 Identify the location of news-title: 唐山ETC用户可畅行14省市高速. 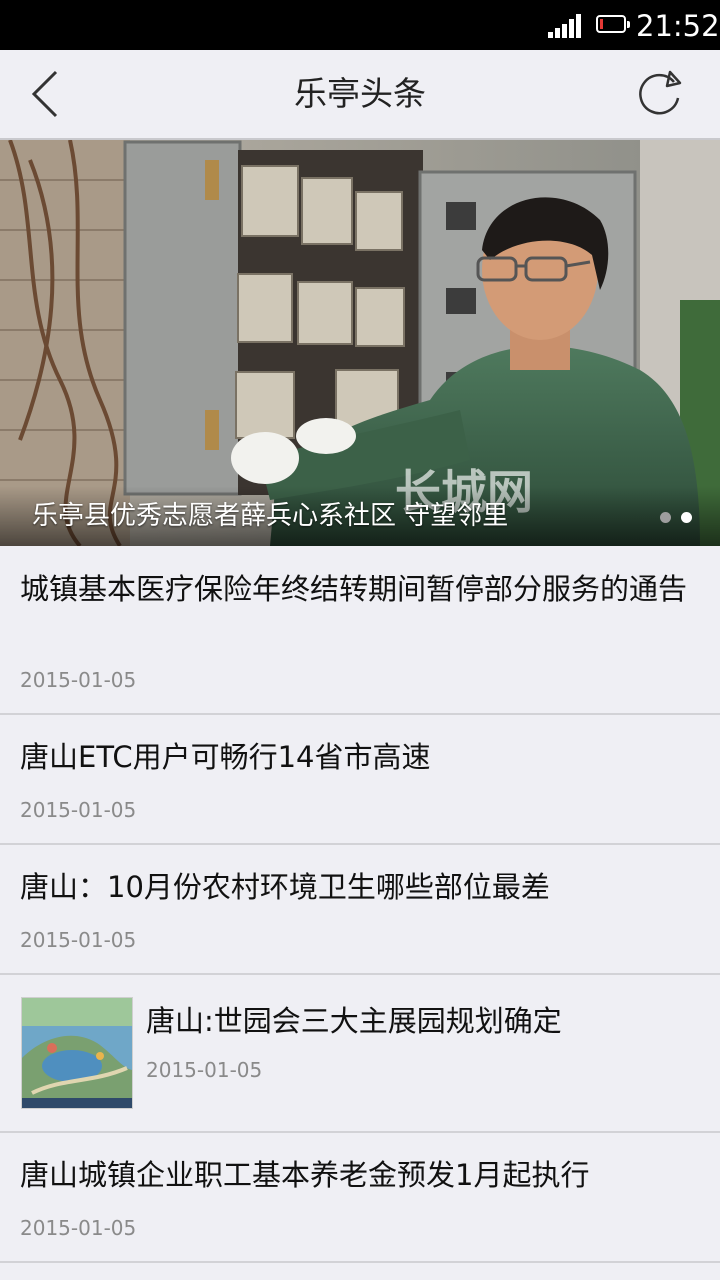
(225, 757).